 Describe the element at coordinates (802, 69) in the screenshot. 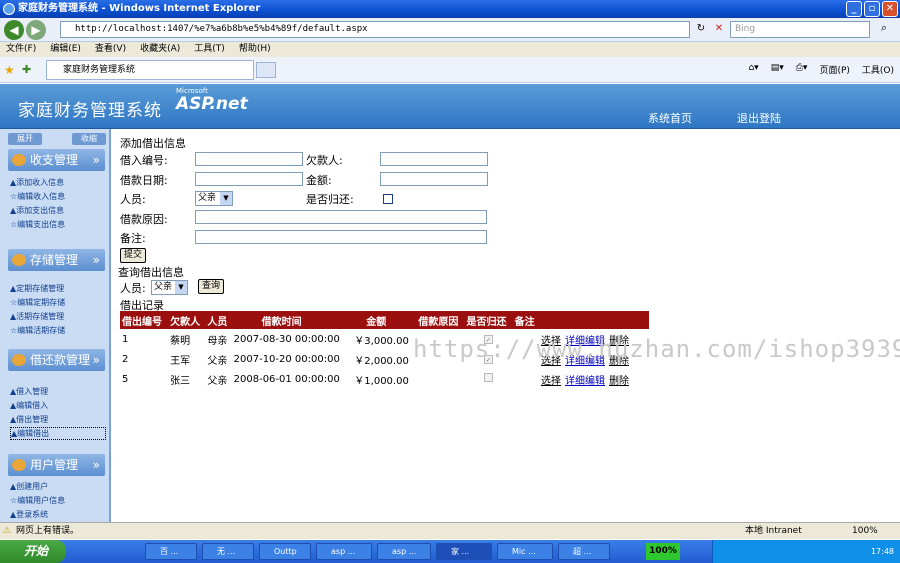

I see `print-icon: ⎙▾` at that location.